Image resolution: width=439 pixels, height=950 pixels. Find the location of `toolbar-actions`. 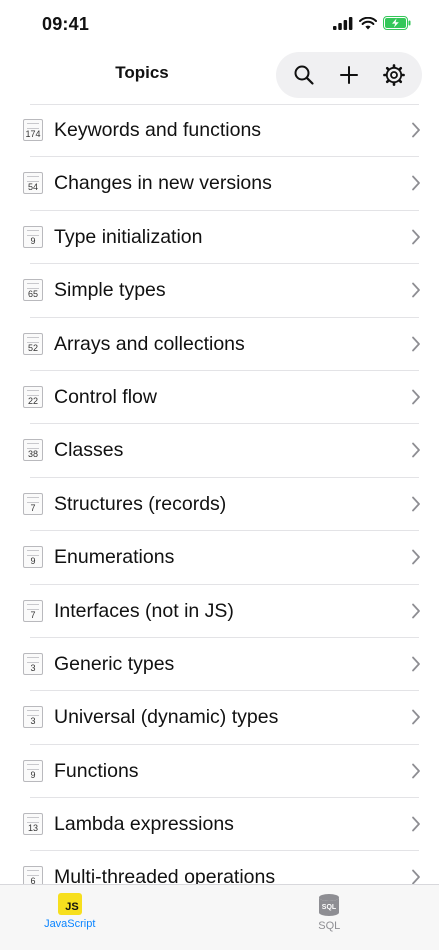

toolbar-actions is located at coordinates (349, 75).